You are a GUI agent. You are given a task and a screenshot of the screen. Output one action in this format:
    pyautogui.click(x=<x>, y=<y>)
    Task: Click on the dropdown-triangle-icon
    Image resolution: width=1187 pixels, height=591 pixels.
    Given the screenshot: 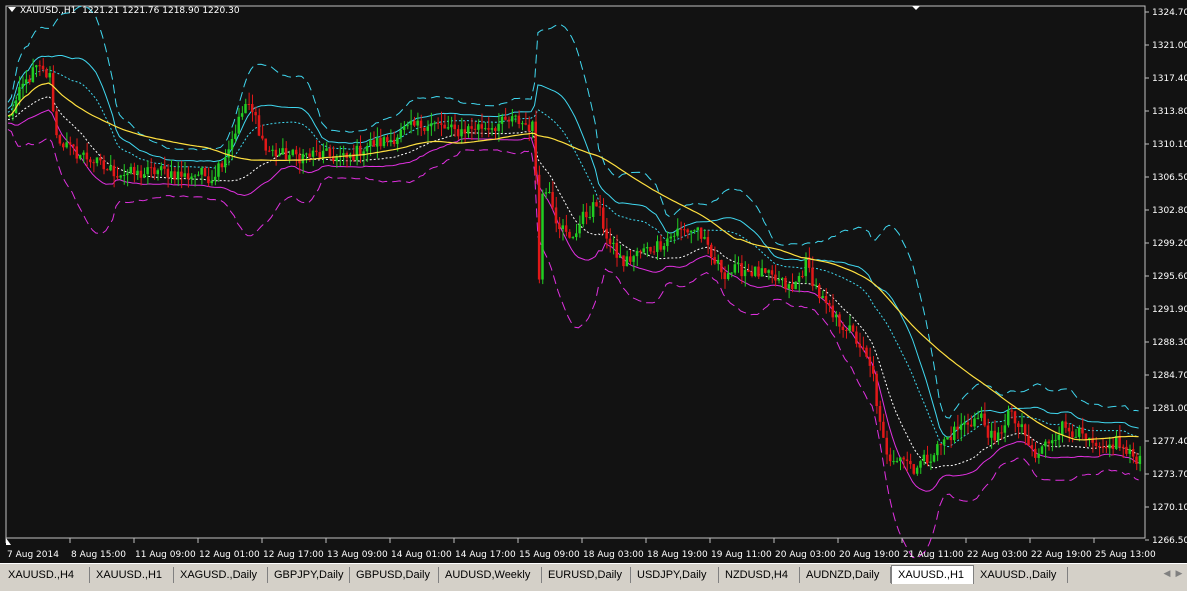 What is the action you would take?
    pyautogui.click(x=12, y=9)
    